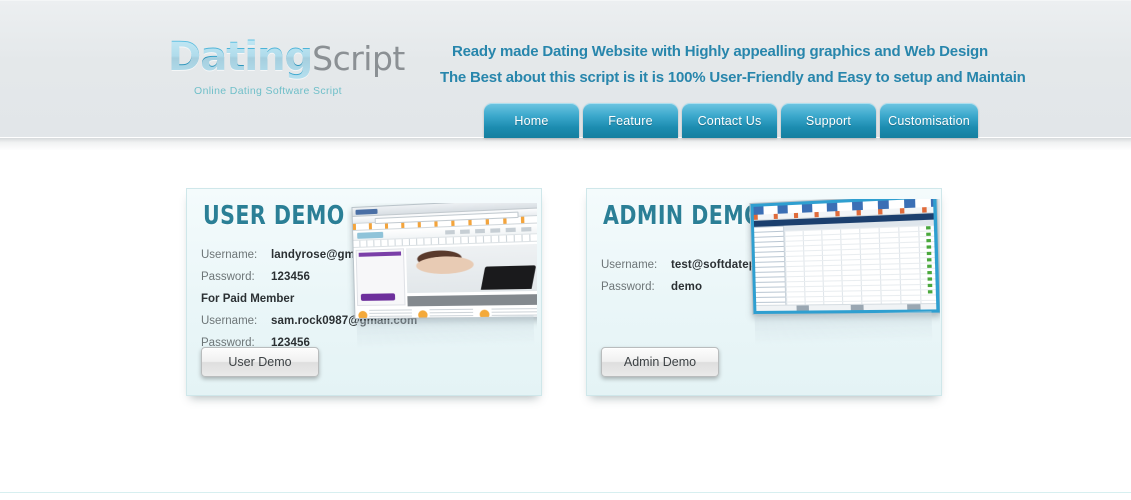  I want to click on admin-body, so click(845, 262).